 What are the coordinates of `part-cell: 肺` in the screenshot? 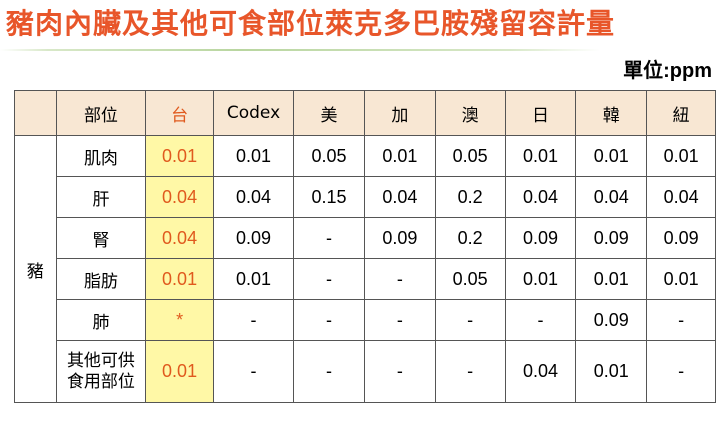 It's located at (101, 320).